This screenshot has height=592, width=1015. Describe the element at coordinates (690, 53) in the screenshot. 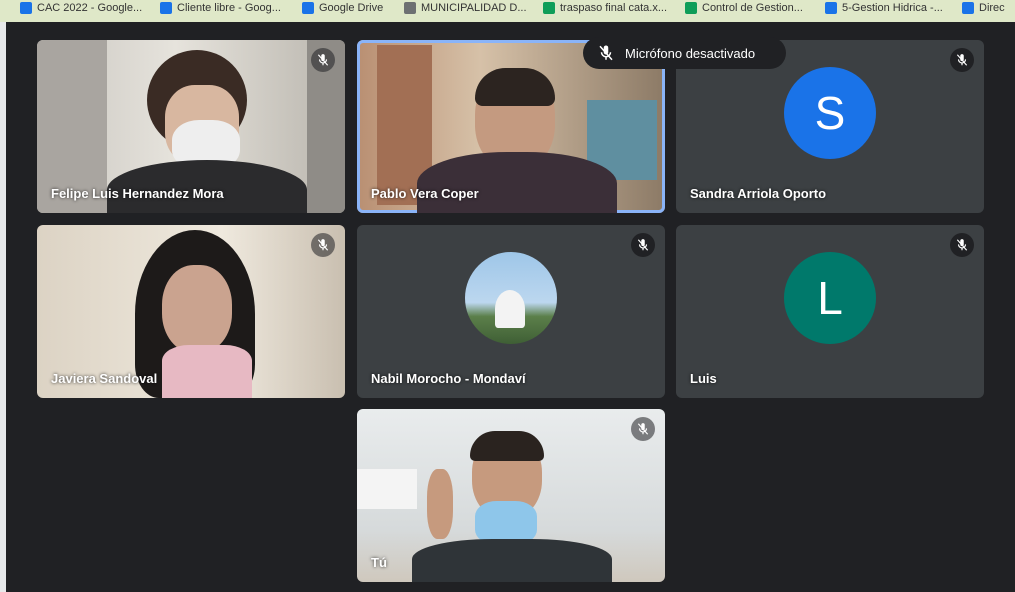

I see `notification-text: Micrófono desactivado` at that location.